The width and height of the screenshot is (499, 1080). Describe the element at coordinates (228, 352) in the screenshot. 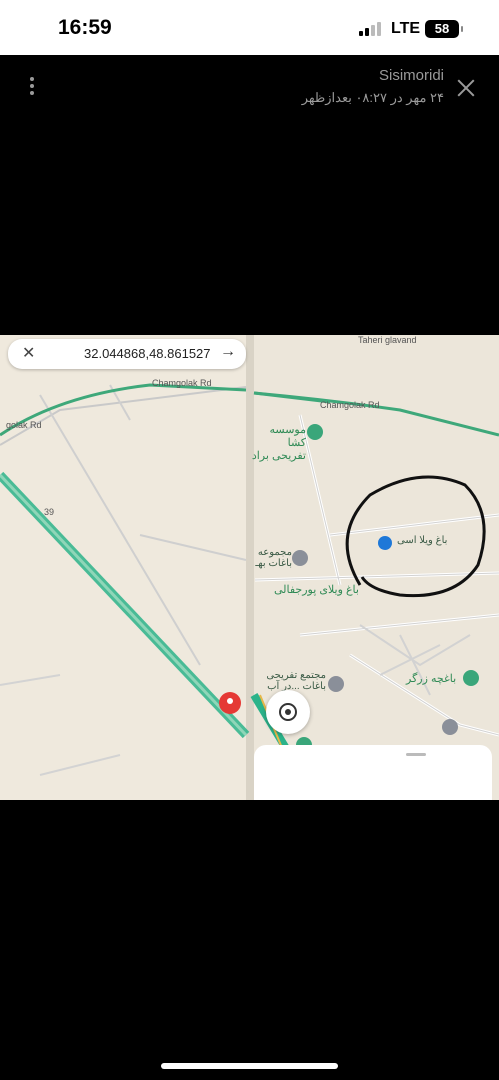

I see `arrow-right-icon: →` at that location.